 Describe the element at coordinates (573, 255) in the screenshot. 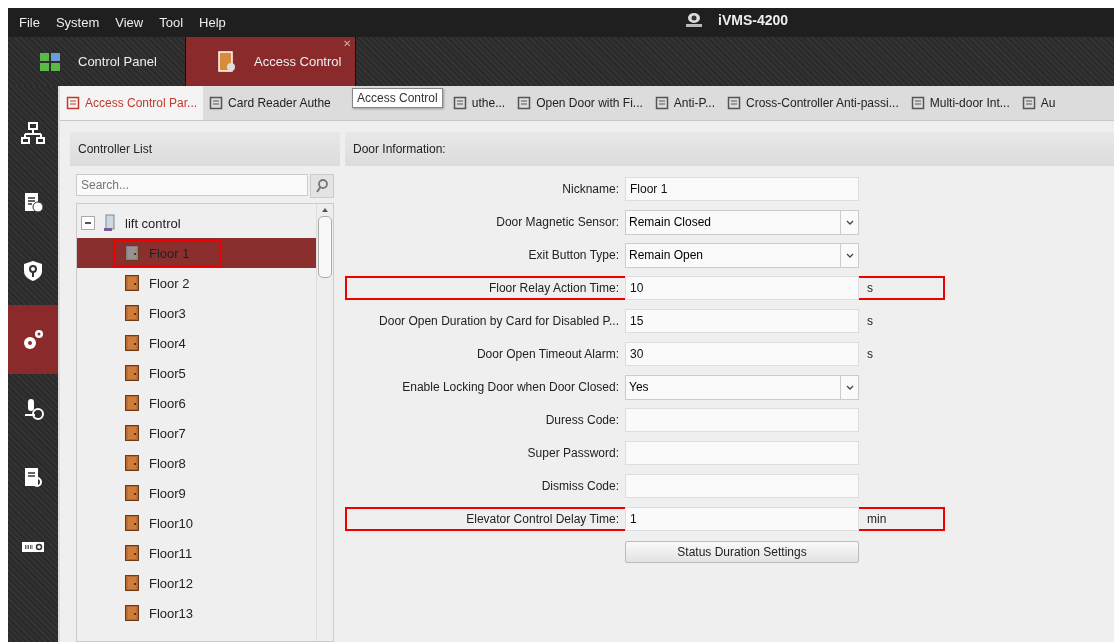

I see `field-label: Exit Button Type:` at that location.